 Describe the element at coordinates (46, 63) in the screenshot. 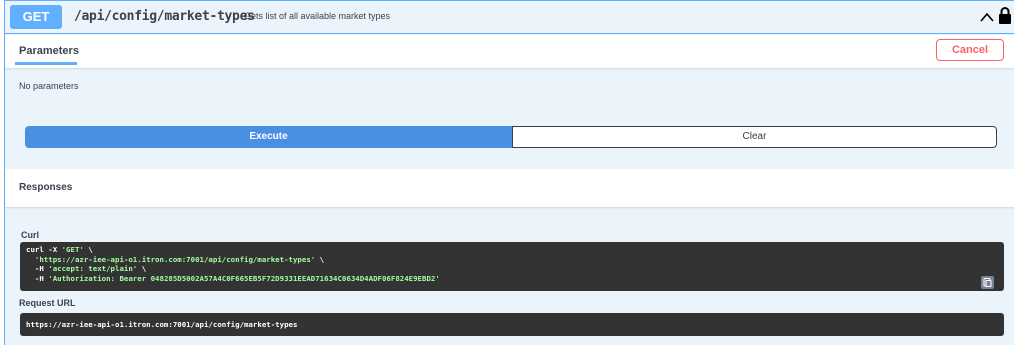

I see `tab-active-indicator` at that location.